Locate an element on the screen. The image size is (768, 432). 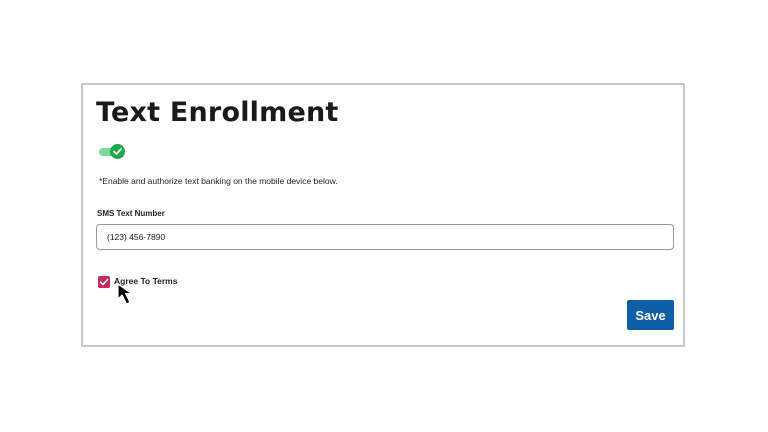
toggle-knob is located at coordinates (117, 151).